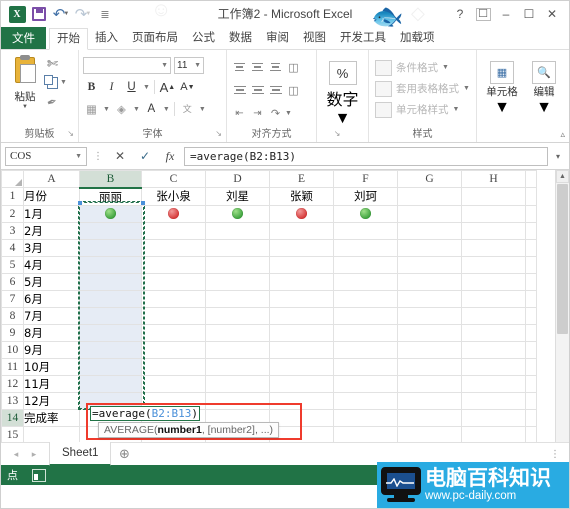 The width and height of the screenshot is (570, 509). I want to click on cell-A11: 10月, so click(51, 366).